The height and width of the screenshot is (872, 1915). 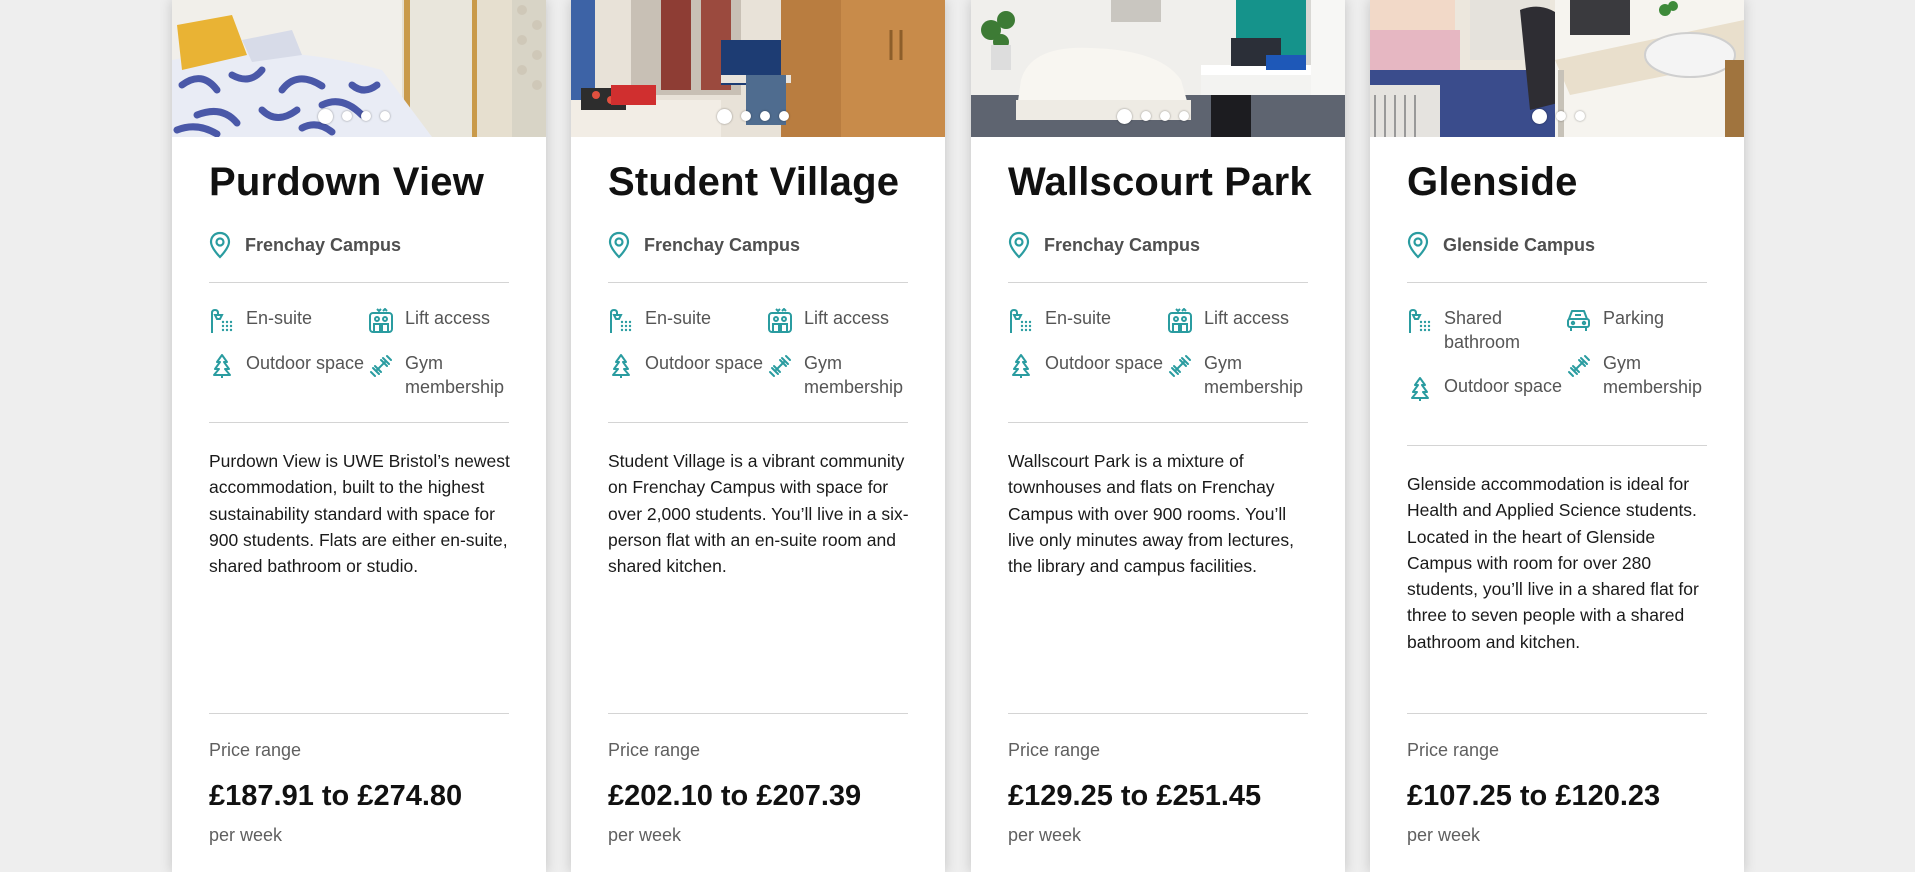 I want to click on price-range-value: £202.10 to £207.39, so click(x=735, y=796).